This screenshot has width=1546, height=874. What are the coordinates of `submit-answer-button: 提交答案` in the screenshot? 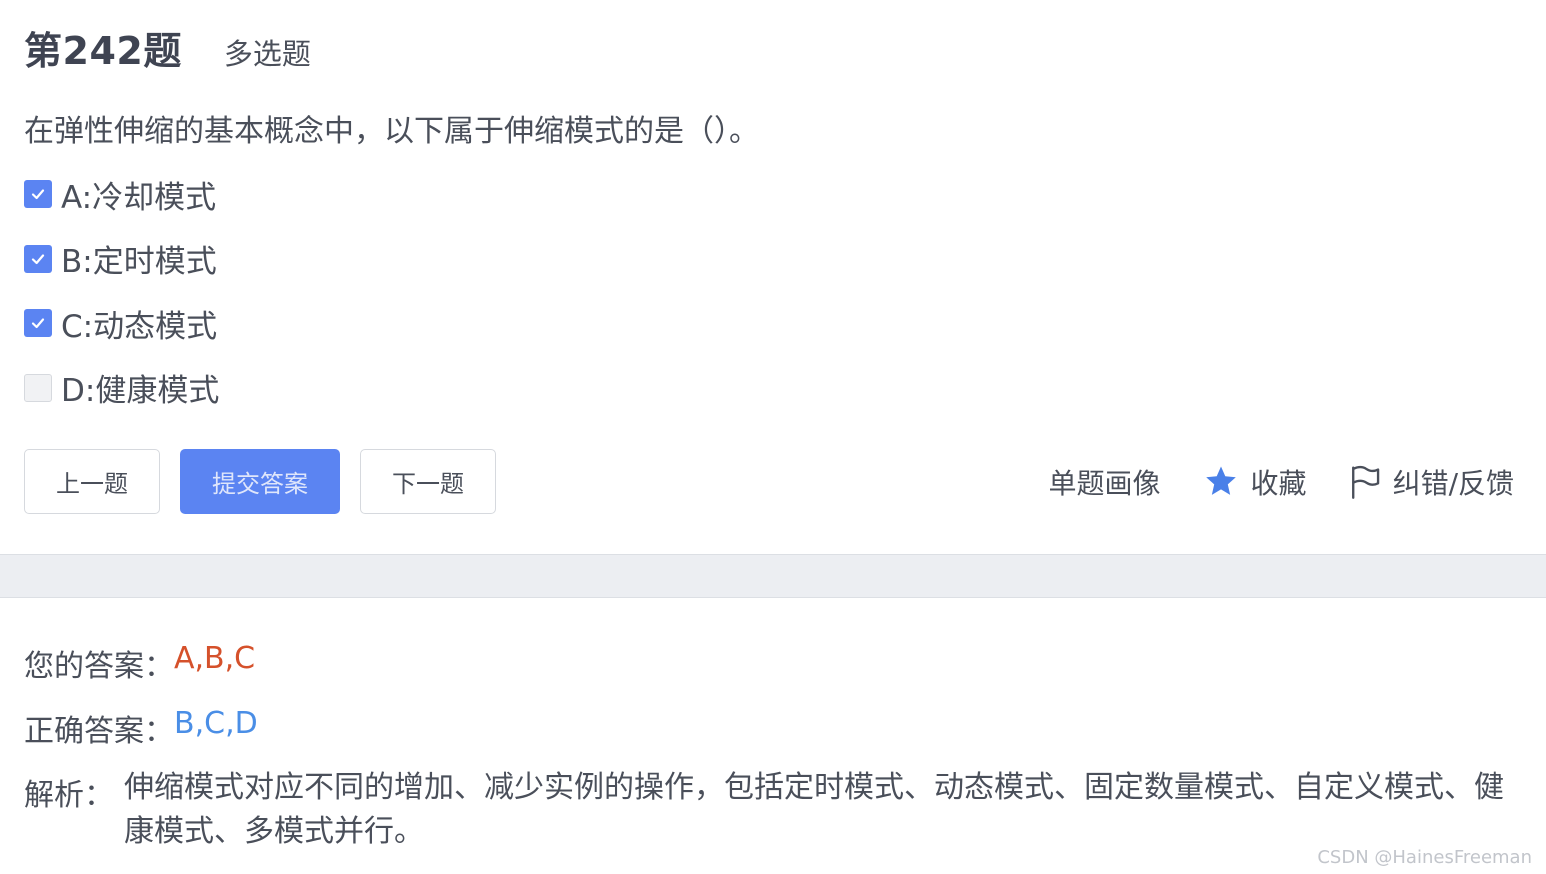 It's located at (260, 481).